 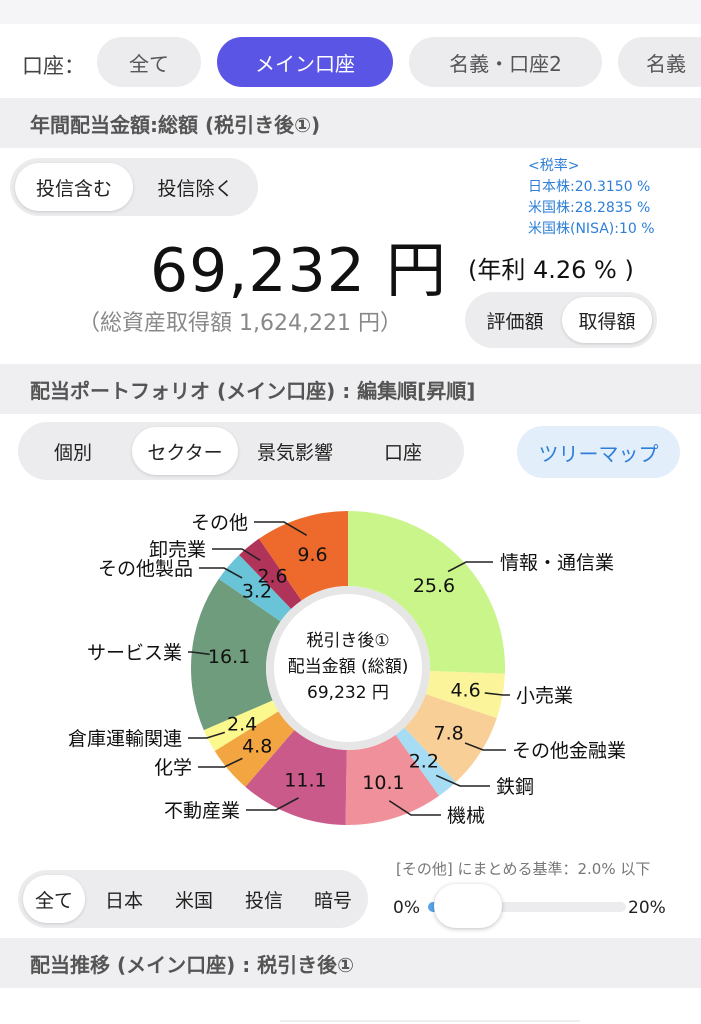 What do you see at coordinates (434, 586) in the screenshot?
I see `slice-value-label: 25.6` at bounding box center [434, 586].